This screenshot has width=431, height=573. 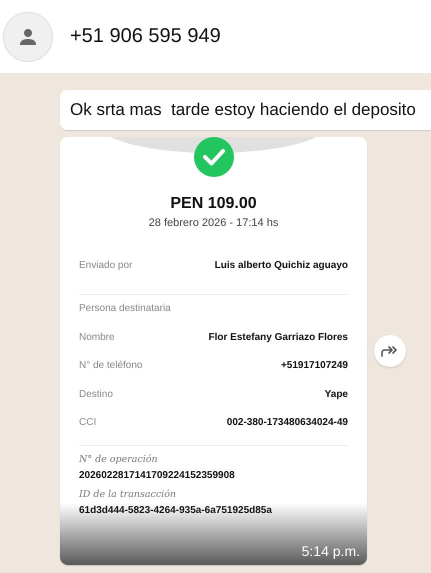 I want to click on contact-avatar, so click(x=28, y=37).